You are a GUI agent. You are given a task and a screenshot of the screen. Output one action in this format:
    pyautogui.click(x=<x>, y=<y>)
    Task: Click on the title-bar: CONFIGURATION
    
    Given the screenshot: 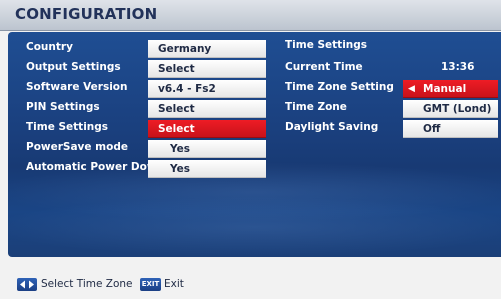 What is the action you would take?
    pyautogui.click(x=250, y=15)
    